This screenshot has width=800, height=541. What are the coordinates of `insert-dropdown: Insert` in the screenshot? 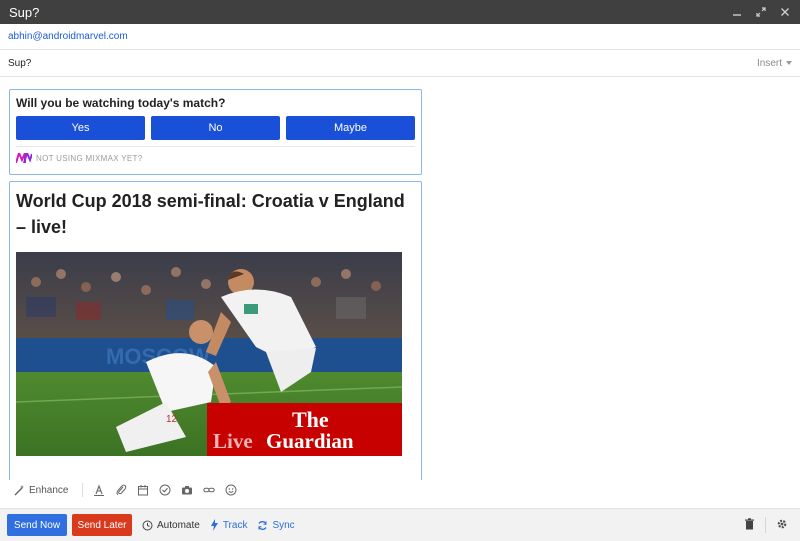 It's located at (774, 63).